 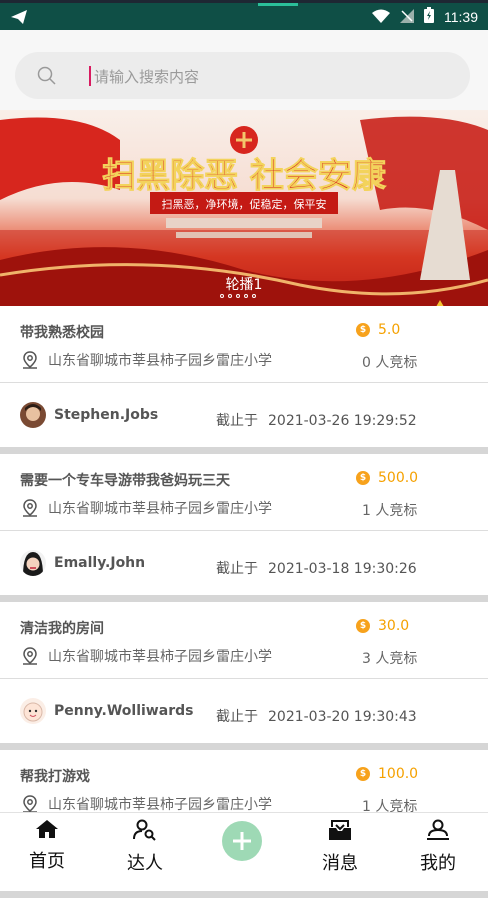 I want to click on task-title: 带我熟悉校园, so click(x=62, y=333).